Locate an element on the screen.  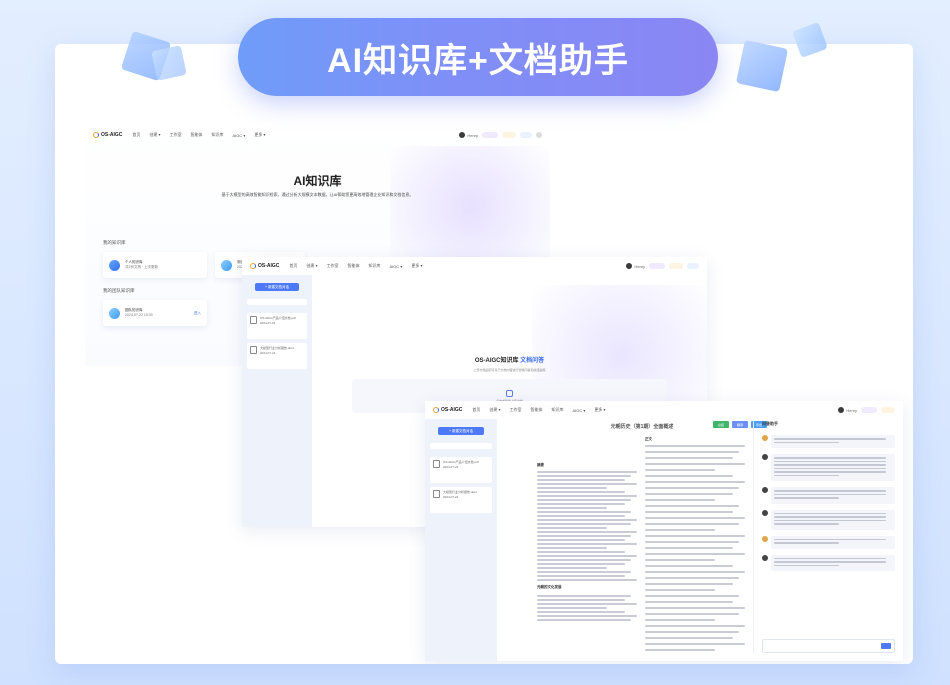
chat-bubble is located at coordinates (833, 519).